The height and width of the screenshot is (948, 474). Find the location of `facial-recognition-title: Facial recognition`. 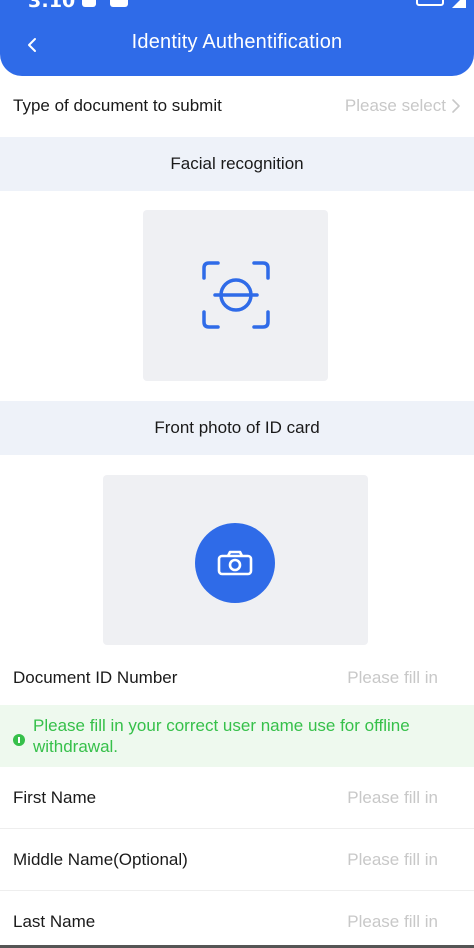

facial-recognition-title: Facial recognition is located at coordinates (237, 163).